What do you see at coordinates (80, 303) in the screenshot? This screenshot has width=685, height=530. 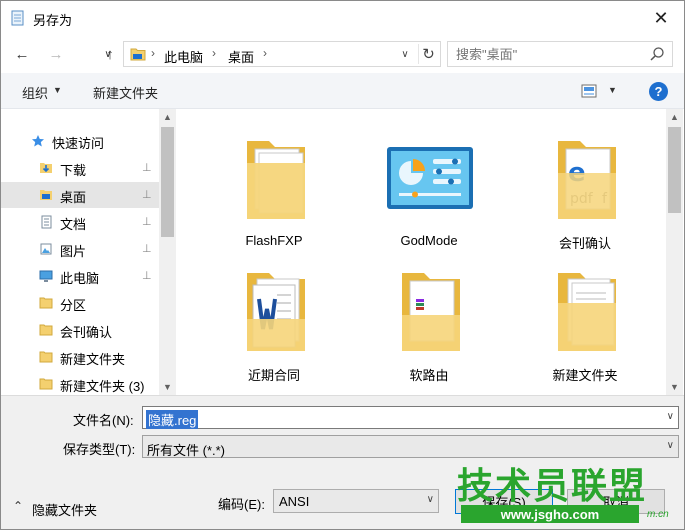 I see `sidebar-item-partition: 分区` at bounding box center [80, 303].